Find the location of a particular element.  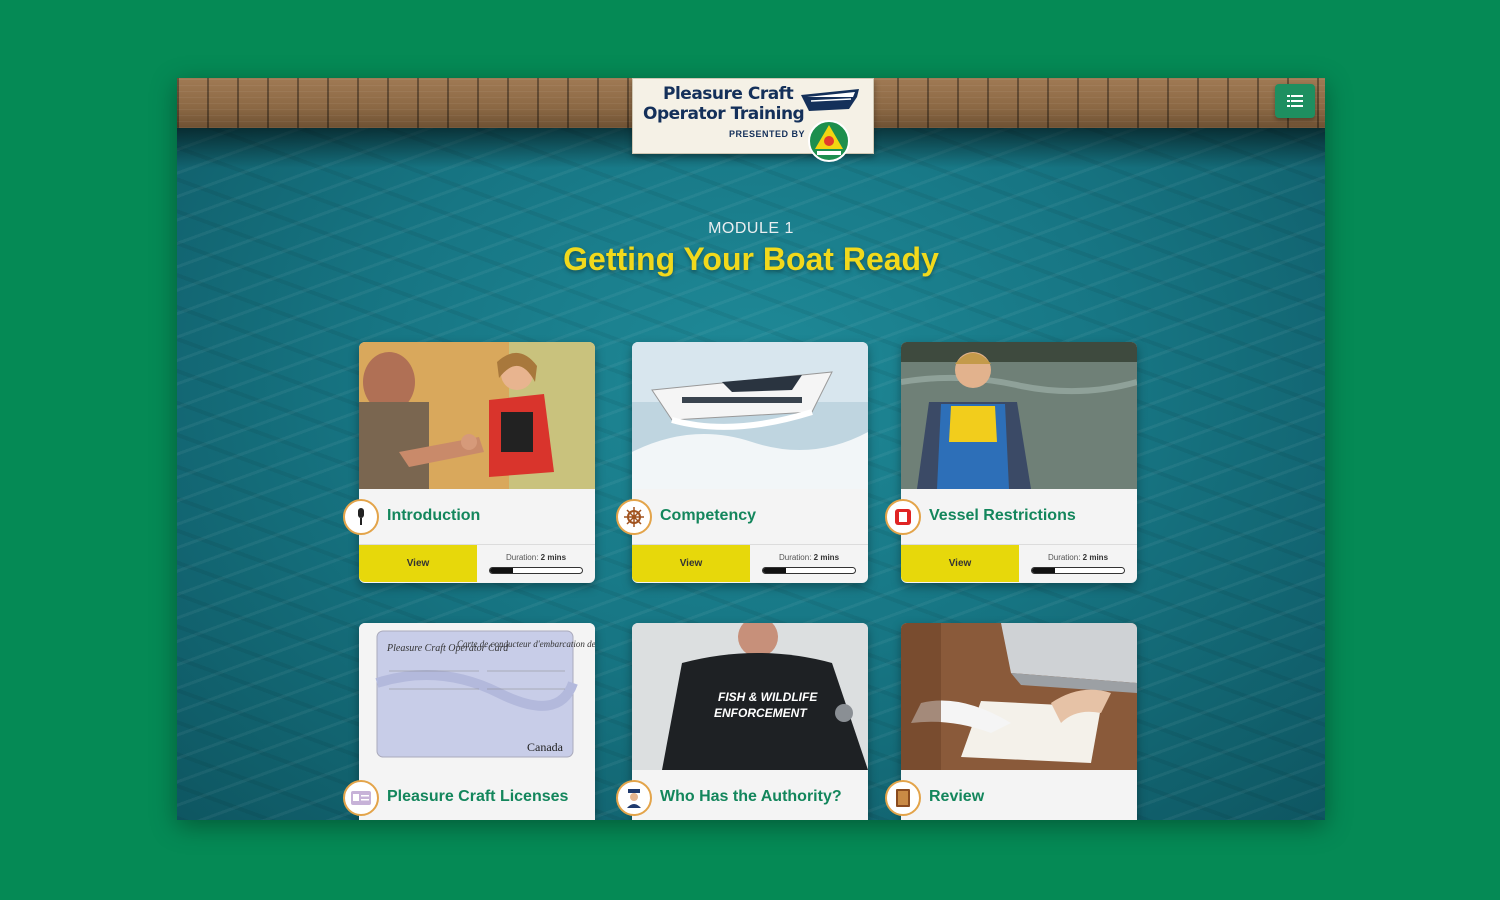

lesson-title: Vessel Restrictions is located at coordinates (1002, 515).